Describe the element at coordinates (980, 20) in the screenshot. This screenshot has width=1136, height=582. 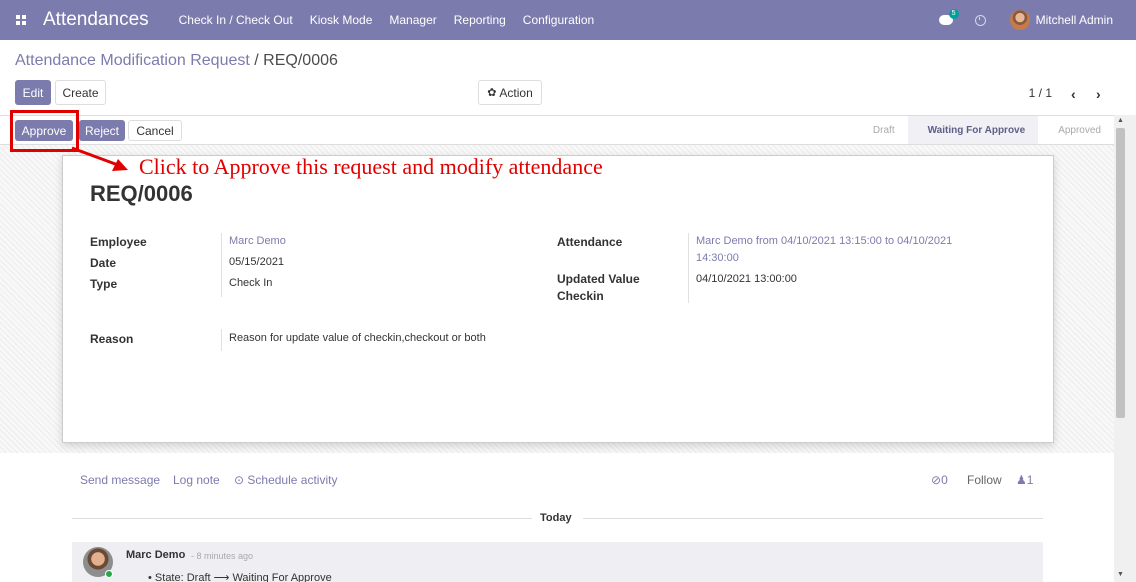
I see `activity-clock-icon` at that location.